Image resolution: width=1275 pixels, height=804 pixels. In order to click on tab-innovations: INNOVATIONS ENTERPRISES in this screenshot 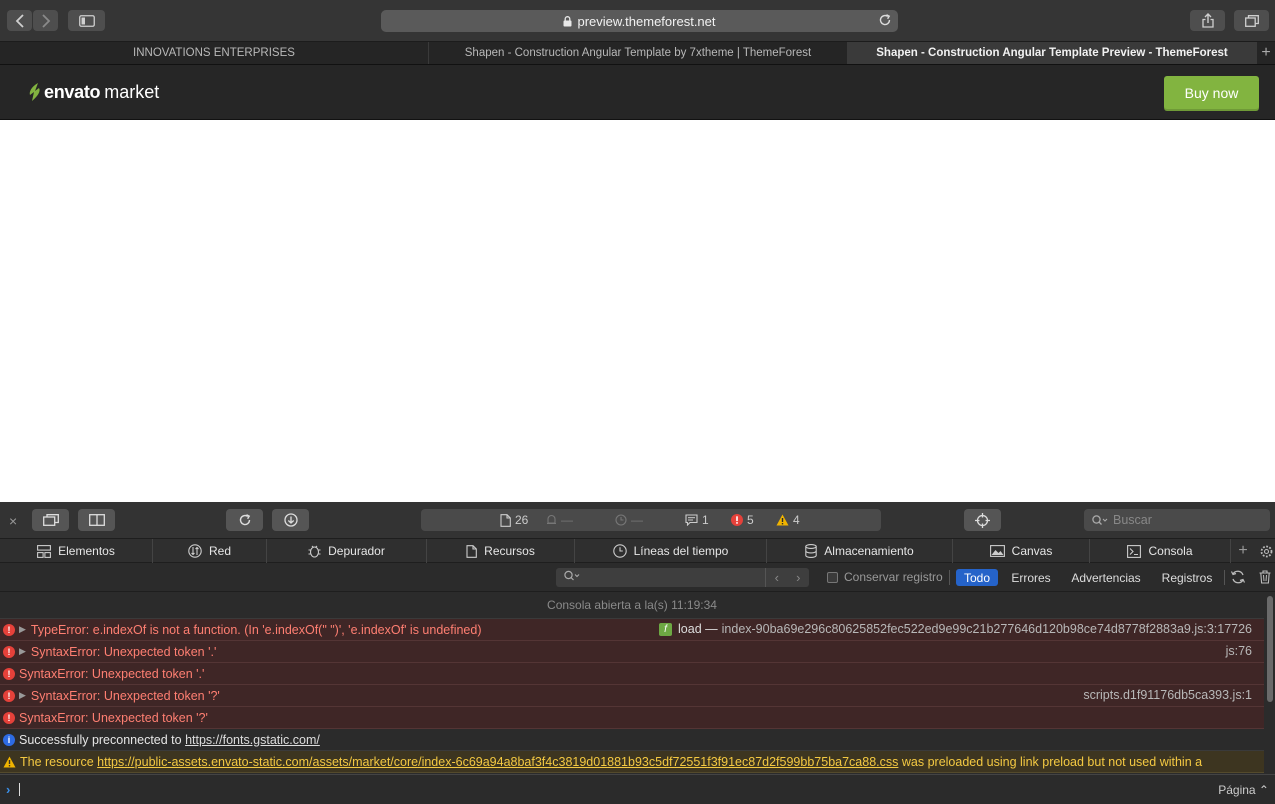, I will do `click(214, 53)`.